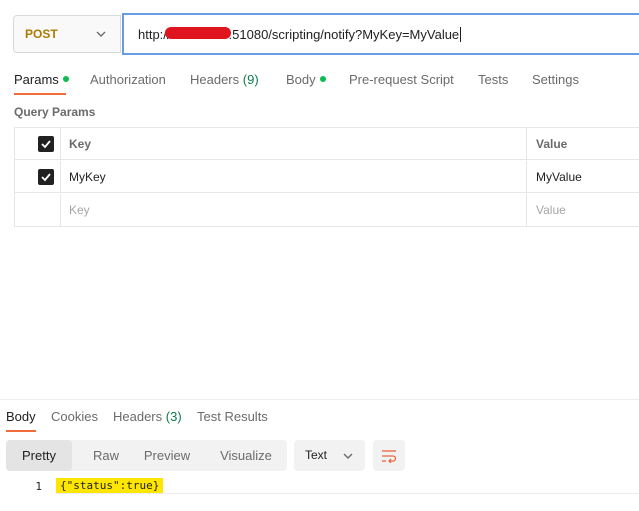 The image size is (639, 511). I want to click on tab-body: Body, so click(306, 79).